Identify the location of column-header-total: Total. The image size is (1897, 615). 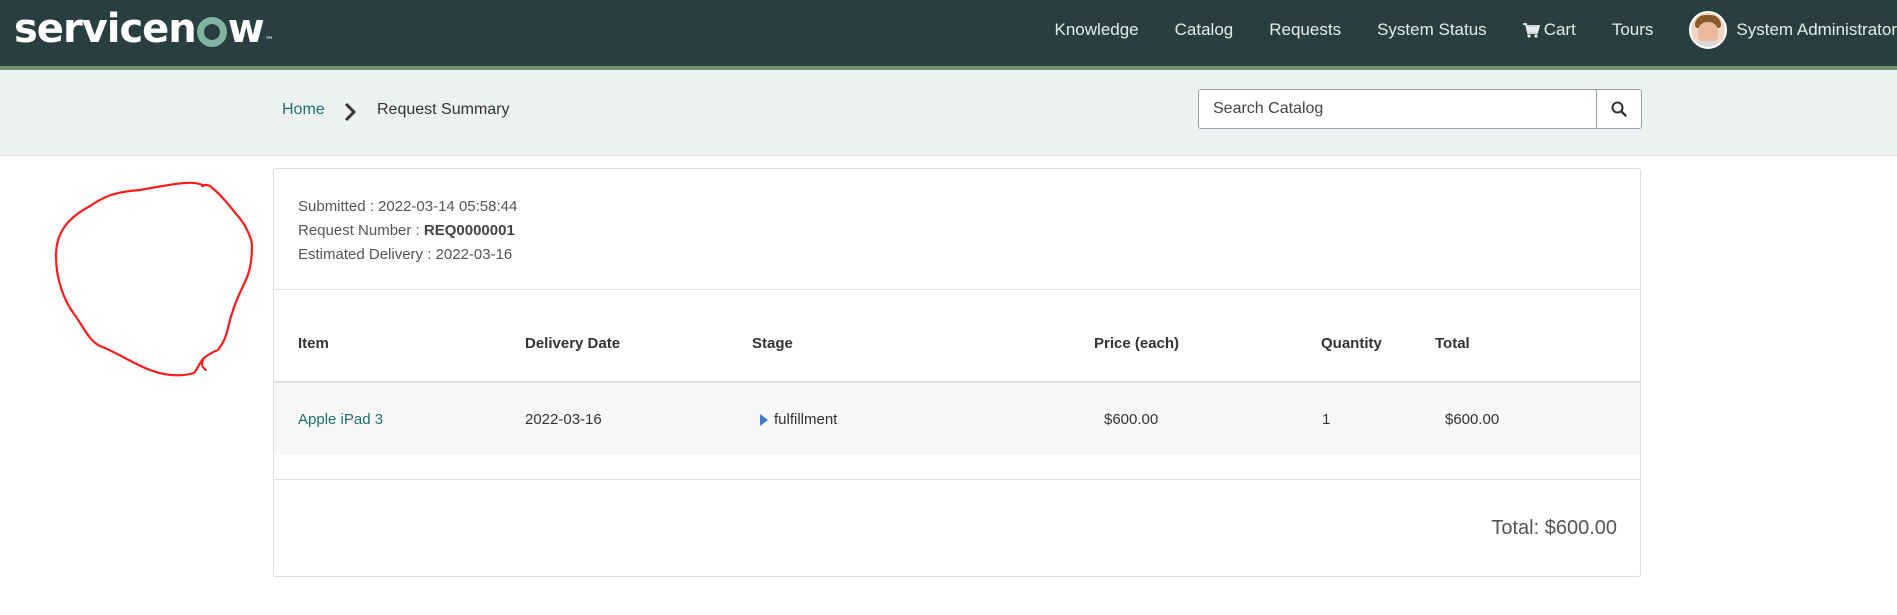
(1452, 343).